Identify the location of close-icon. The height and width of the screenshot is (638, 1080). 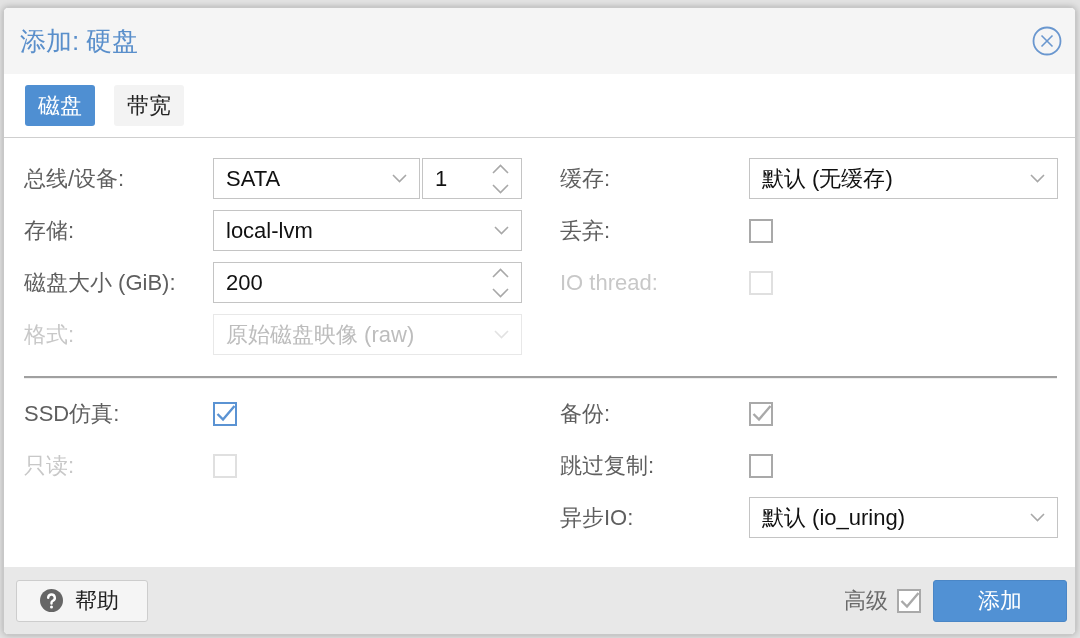
(1047, 41).